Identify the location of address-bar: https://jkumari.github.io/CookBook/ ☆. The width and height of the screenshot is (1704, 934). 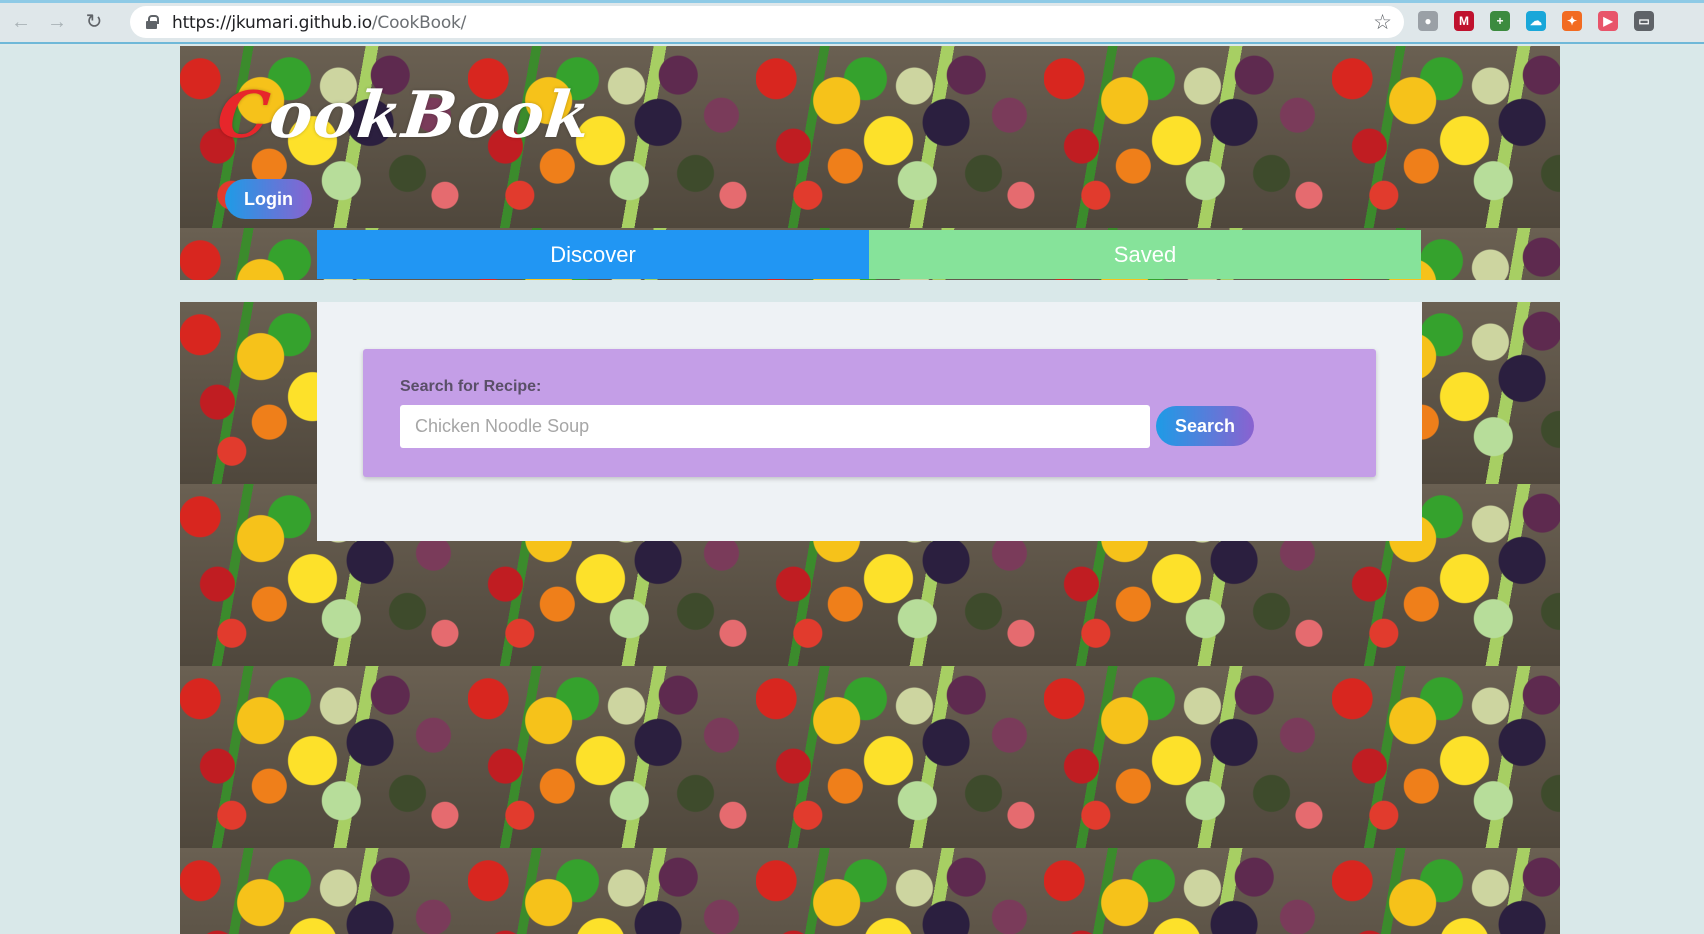
(767, 22).